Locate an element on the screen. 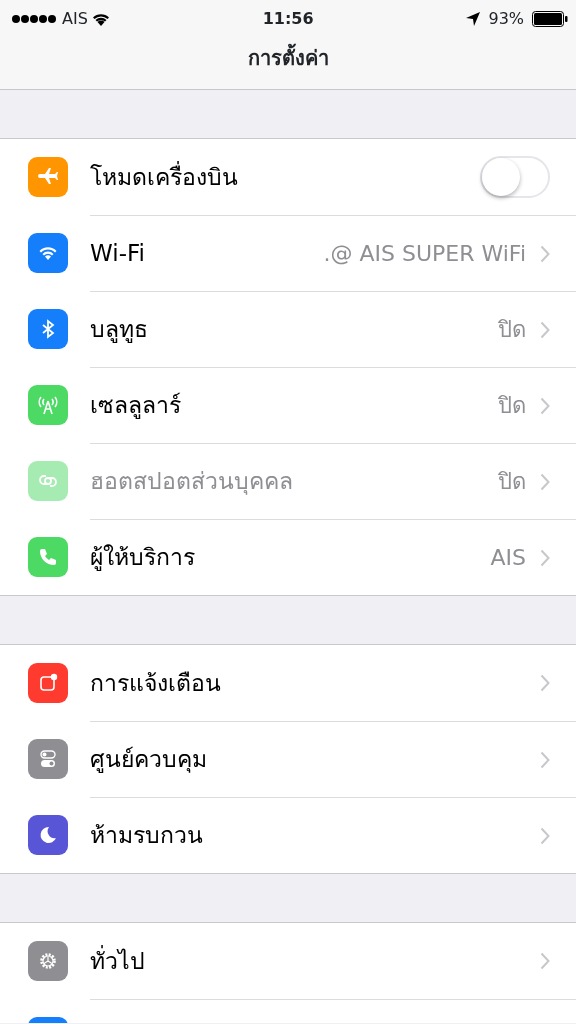  wifi-icon is located at coordinates (100, 19).